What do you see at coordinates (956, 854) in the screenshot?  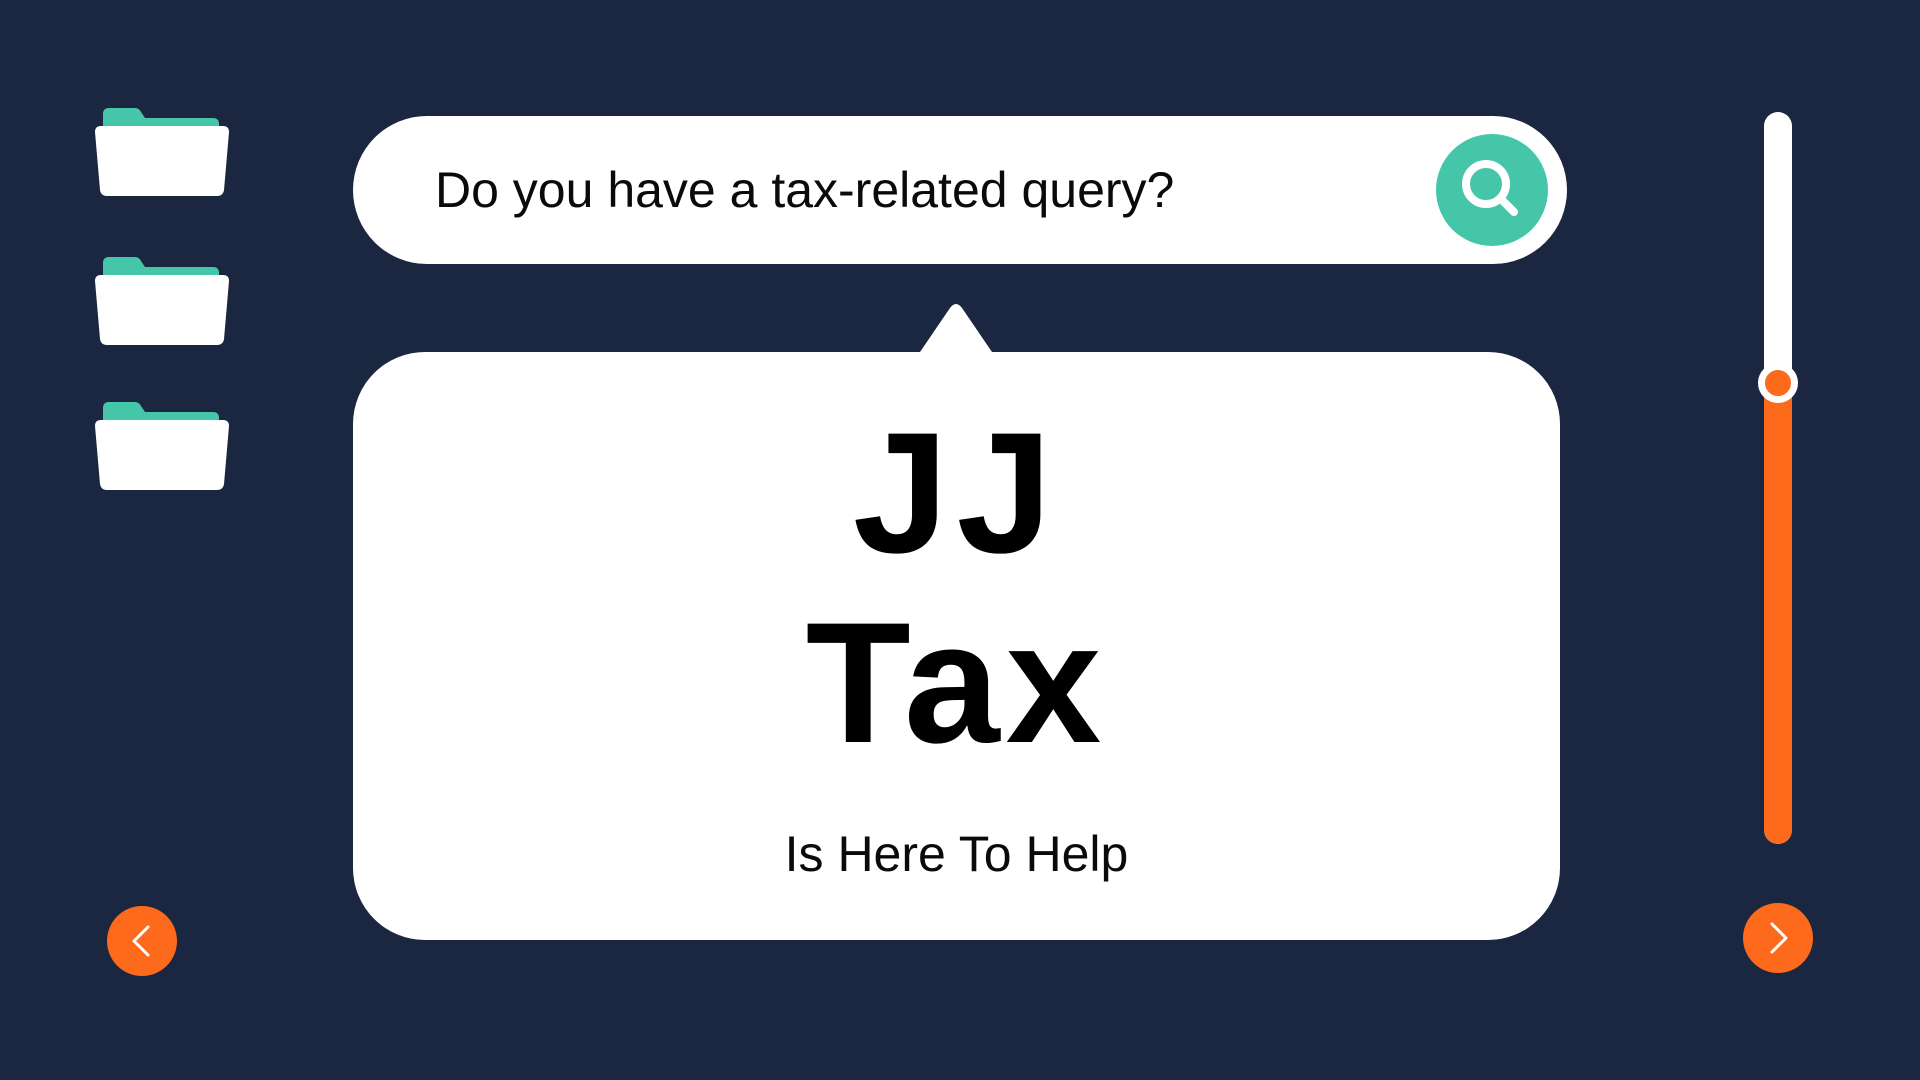 I see `tagline: Is Here To Help` at bounding box center [956, 854].